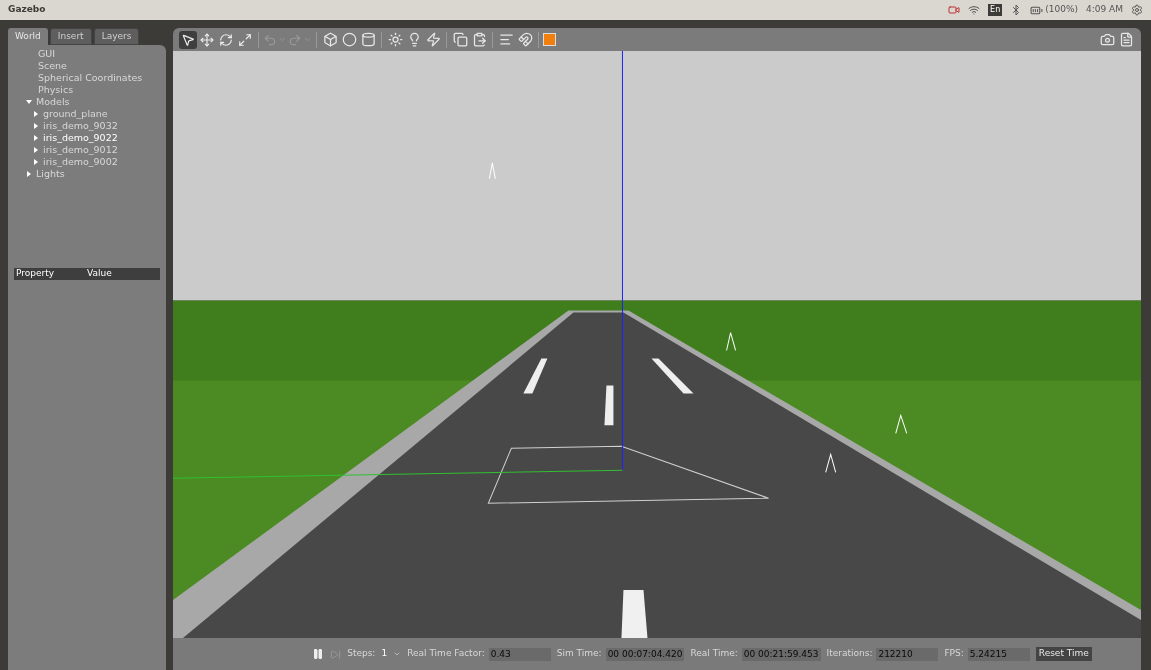  What do you see at coordinates (397, 654) in the screenshot?
I see `caret-icon` at bounding box center [397, 654].